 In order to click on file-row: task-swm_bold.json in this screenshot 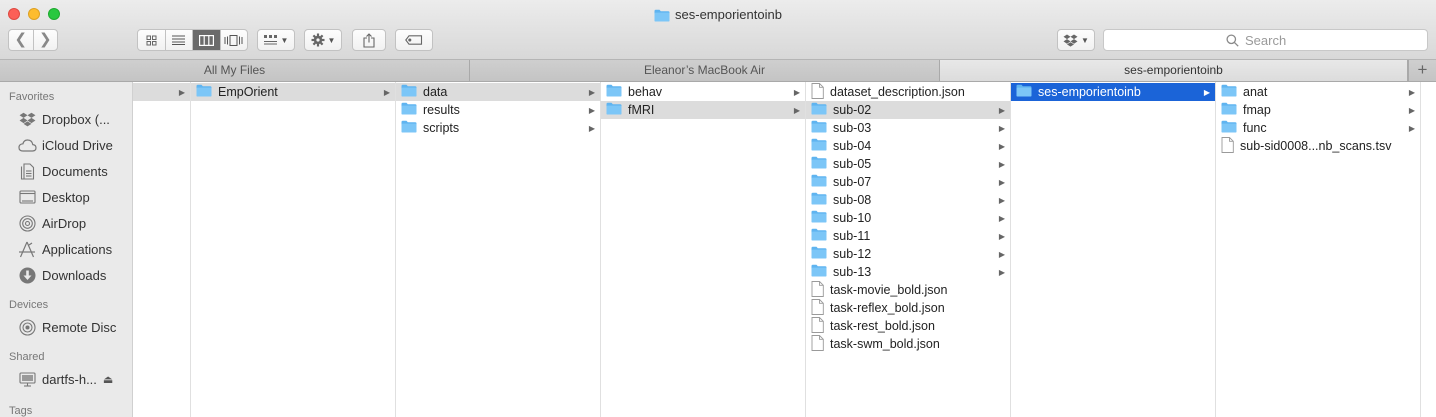, I will do `click(908, 343)`.